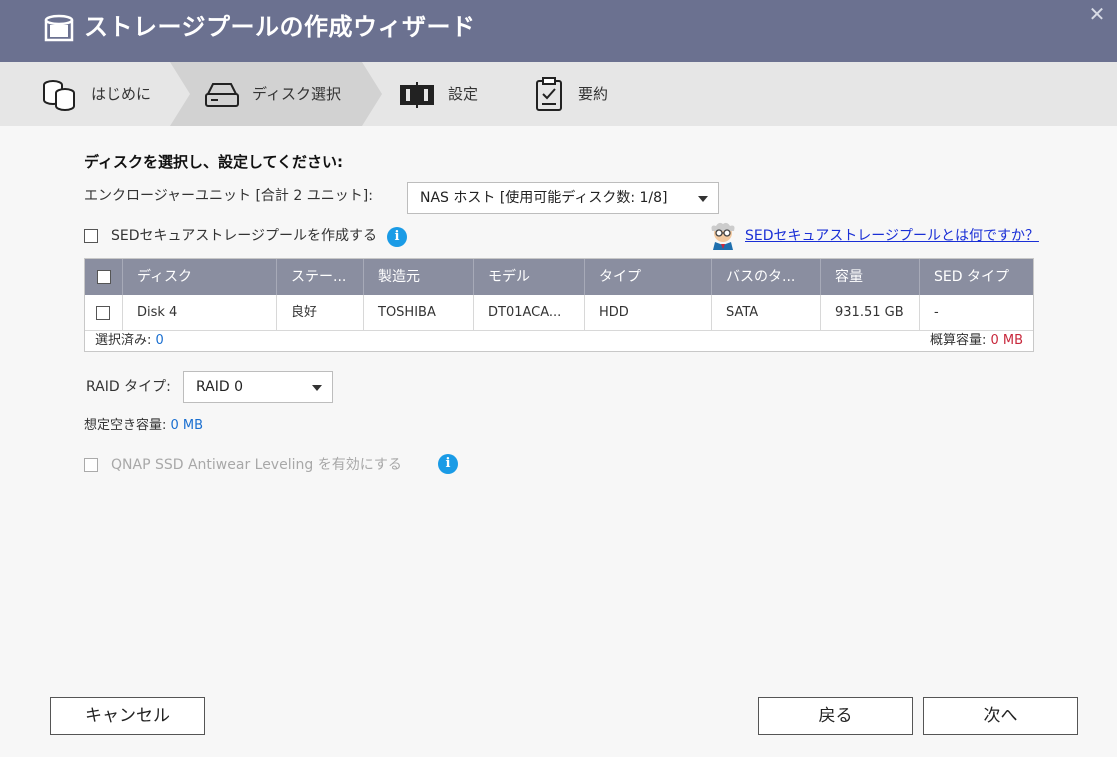  What do you see at coordinates (417, 95) in the screenshot?
I see `settings-drive-icon` at bounding box center [417, 95].